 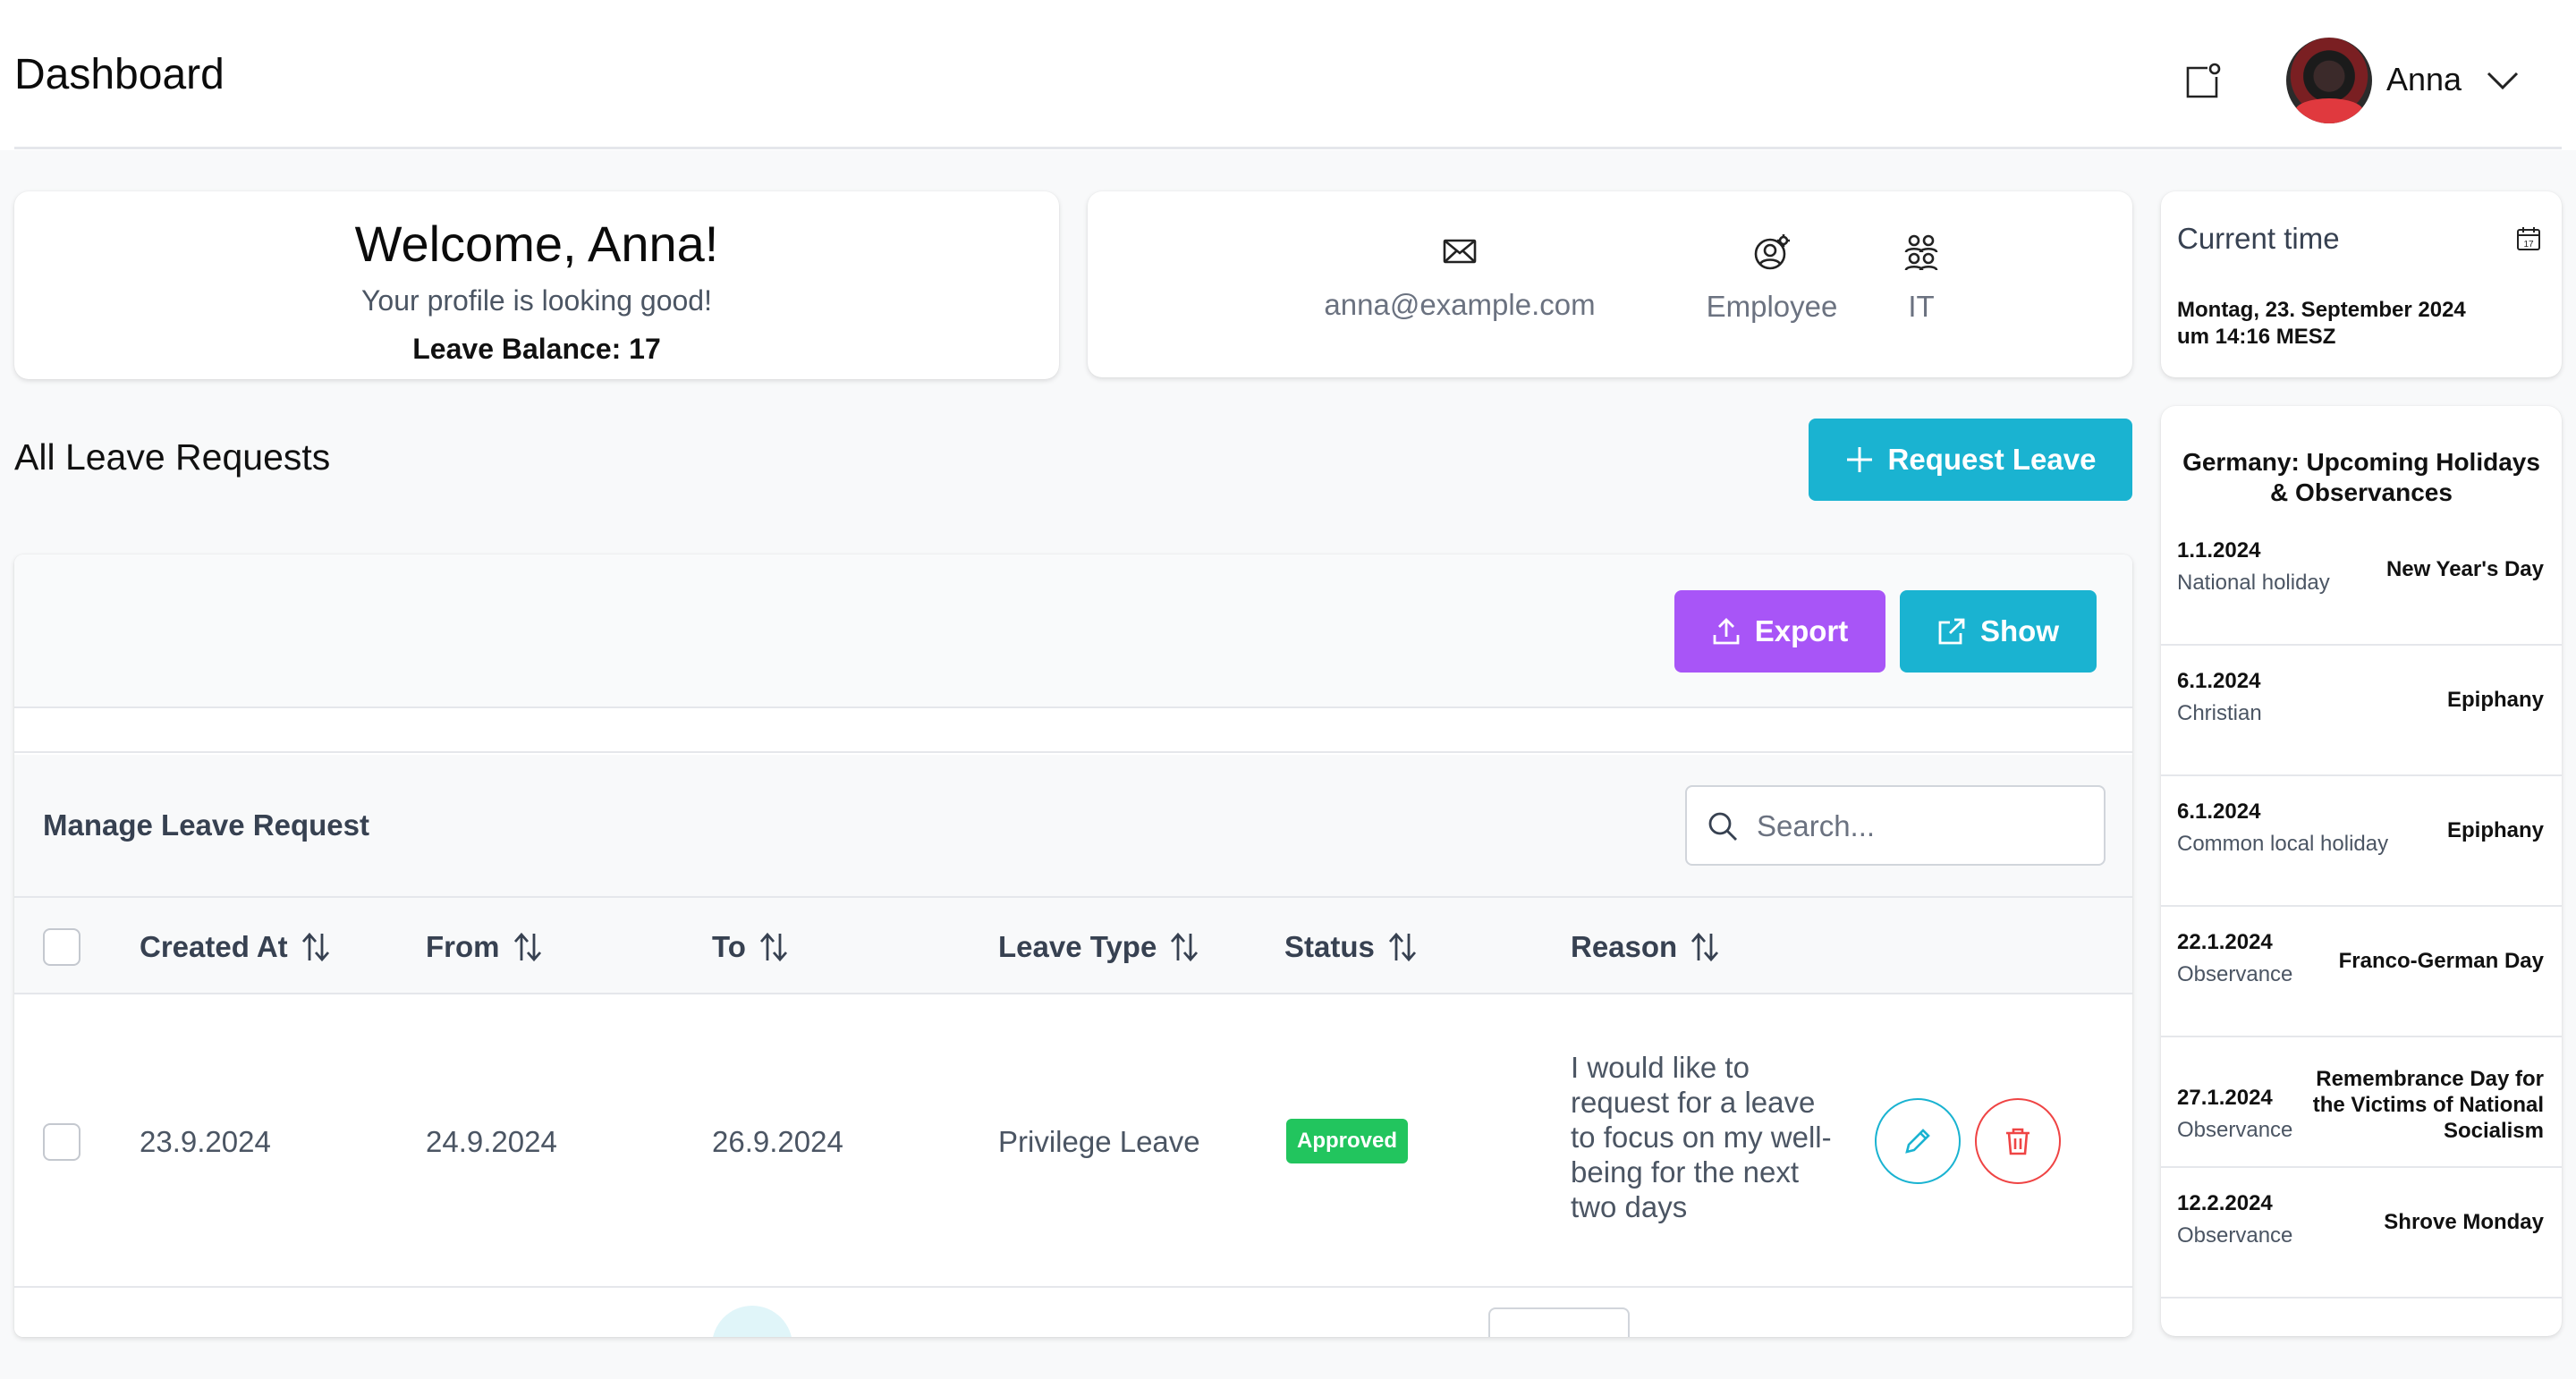 What do you see at coordinates (1559, 1322) in the screenshot?
I see `page-size-select` at bounding box center [1559, 1322].